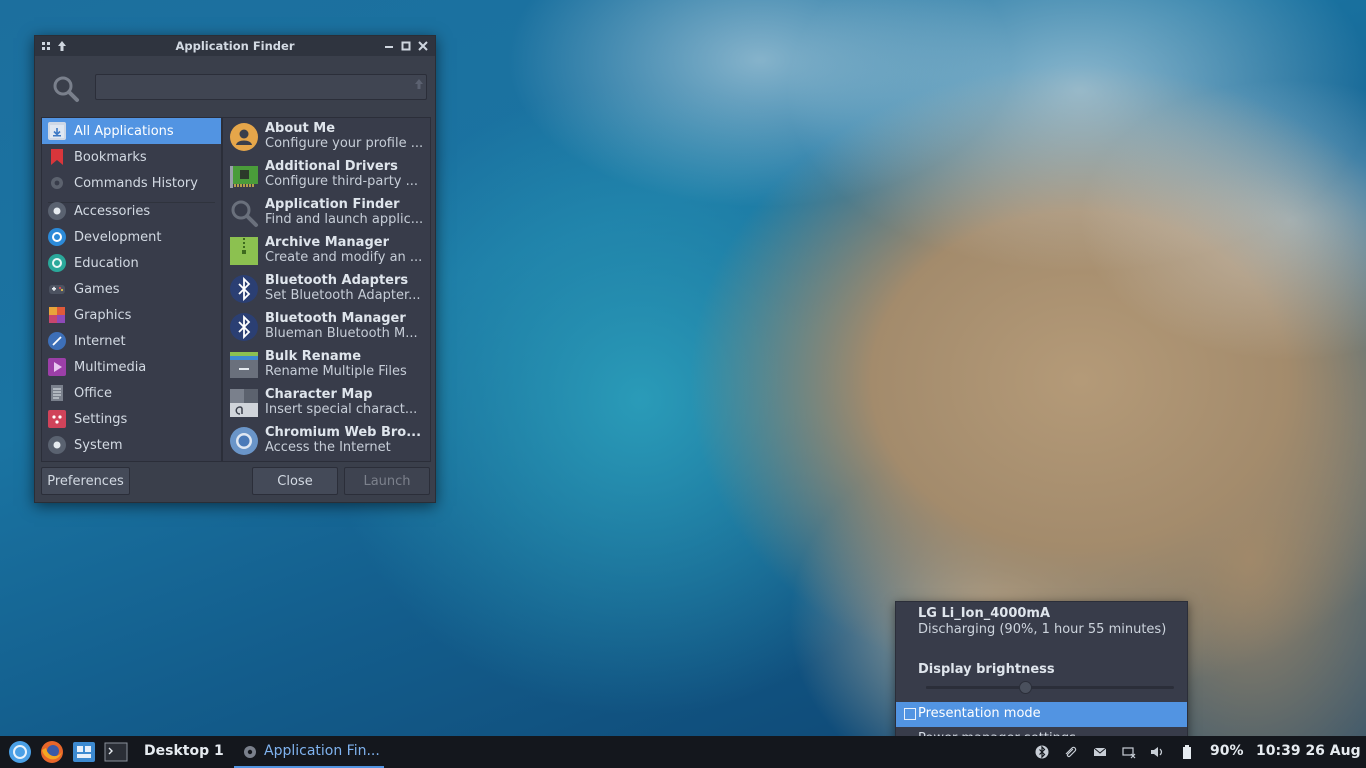 Image resolution: width=1366 pixels, height=768 pixels. Describe the element at coordinates (1308, 751) in the screenshot. I see `clock: 10:39 26 Aug` at that location.